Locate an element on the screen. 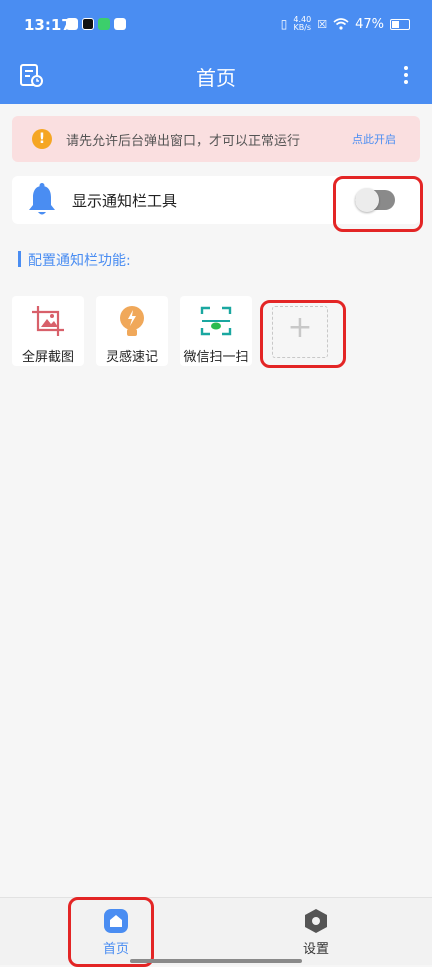  status-right: ▯ 4.40 KB/s ☒ 47% is located at coordinates (345, 24).